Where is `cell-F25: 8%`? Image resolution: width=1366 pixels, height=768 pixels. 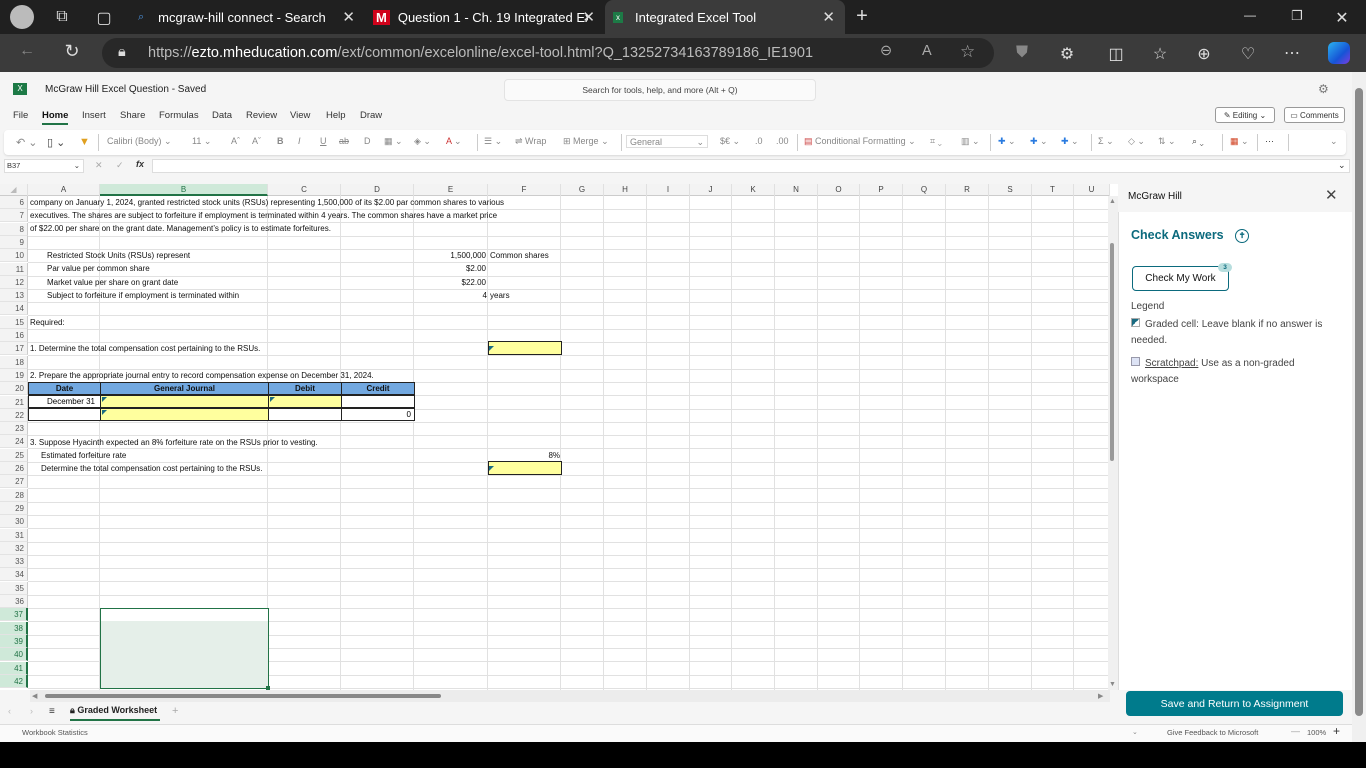 cell-F25: 8% is located at coordinates (524, 455).